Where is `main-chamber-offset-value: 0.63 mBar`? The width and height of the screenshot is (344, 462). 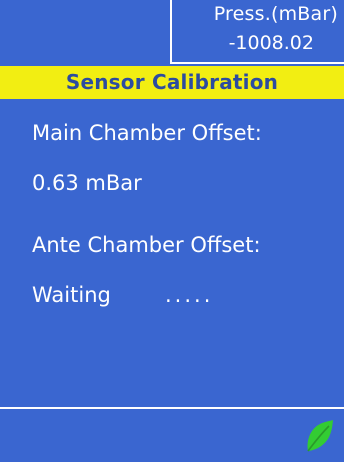
main-chamber-offset-value: 0.63 mBar is located at coordinates (87, 183).